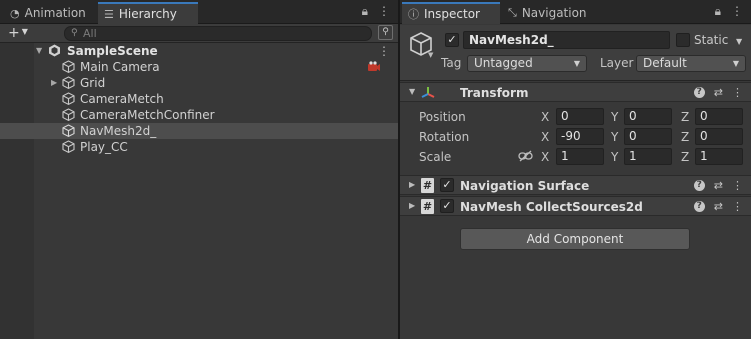  I want to click on add-component-button: Add Component, so click(575, 239).